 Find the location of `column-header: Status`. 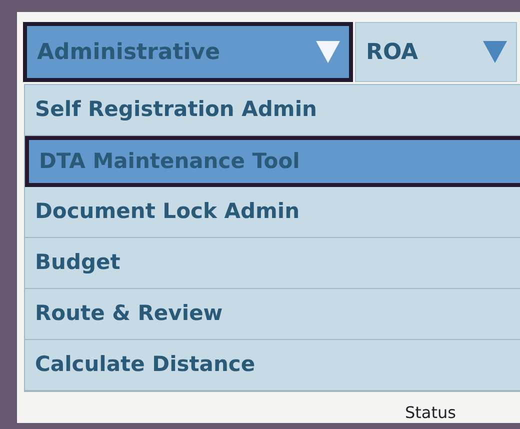

column-header: Status is located at coordinates (430, 413).